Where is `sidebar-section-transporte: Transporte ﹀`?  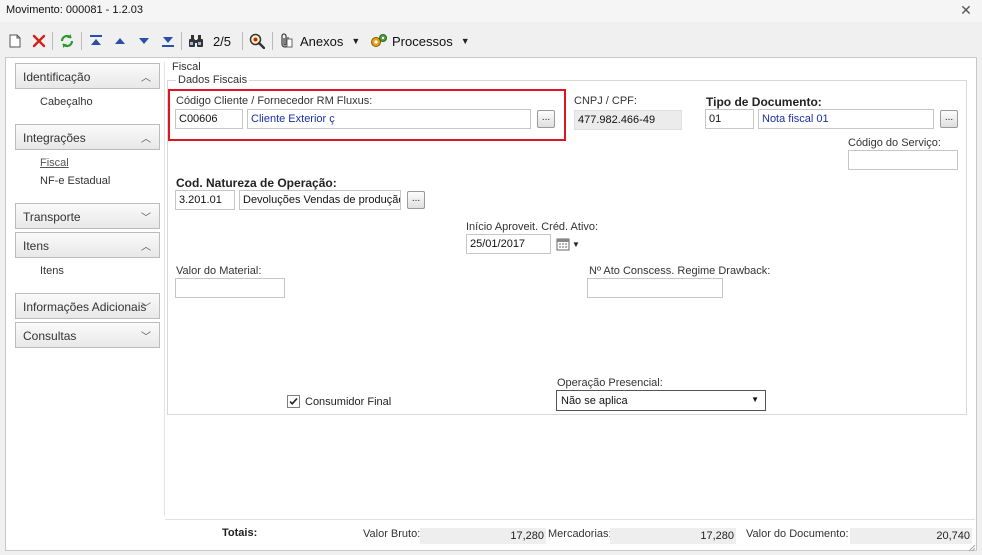
sidebar-section-transporte: Transporte ﹀ is located at coordinates (87, 216).